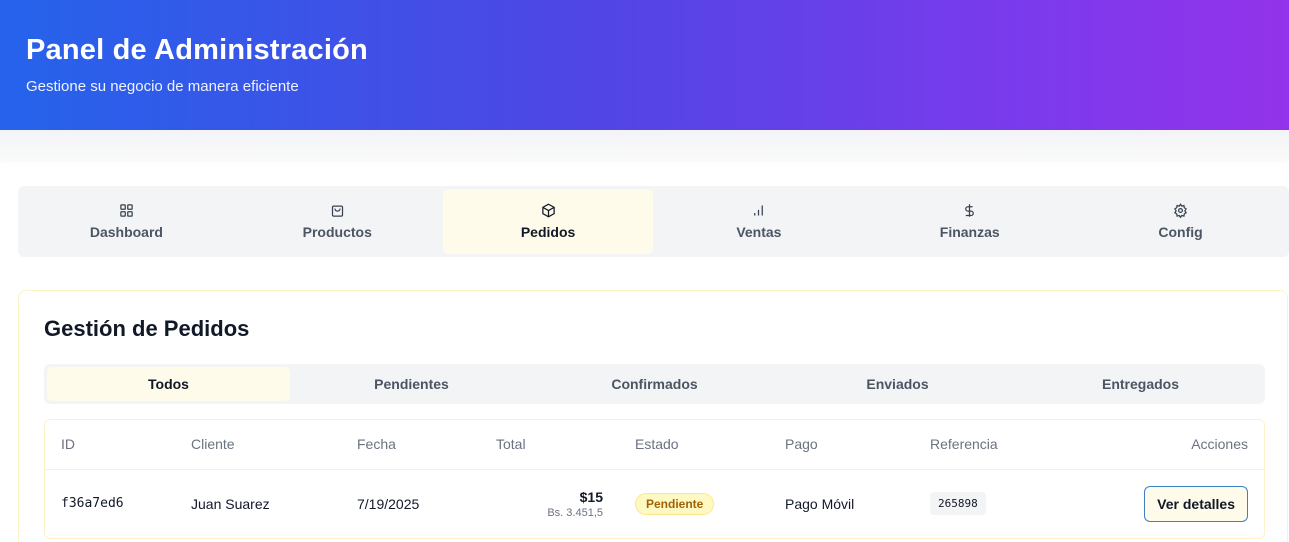  I want to click on status-badge: Pendiente, so click(675, 503).